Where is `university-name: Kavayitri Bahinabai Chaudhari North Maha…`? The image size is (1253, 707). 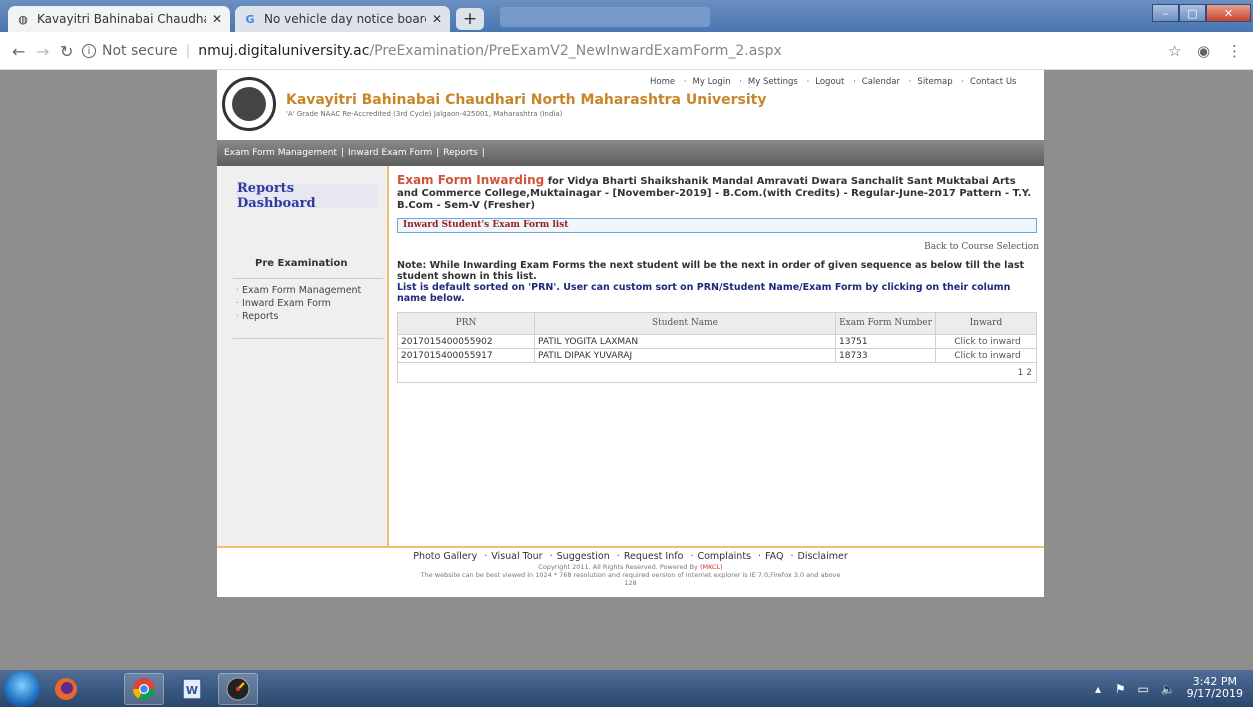
university-name: Kavayitri Bahinabai Chaudhari North Maha… is located at coordinates (526, 100).